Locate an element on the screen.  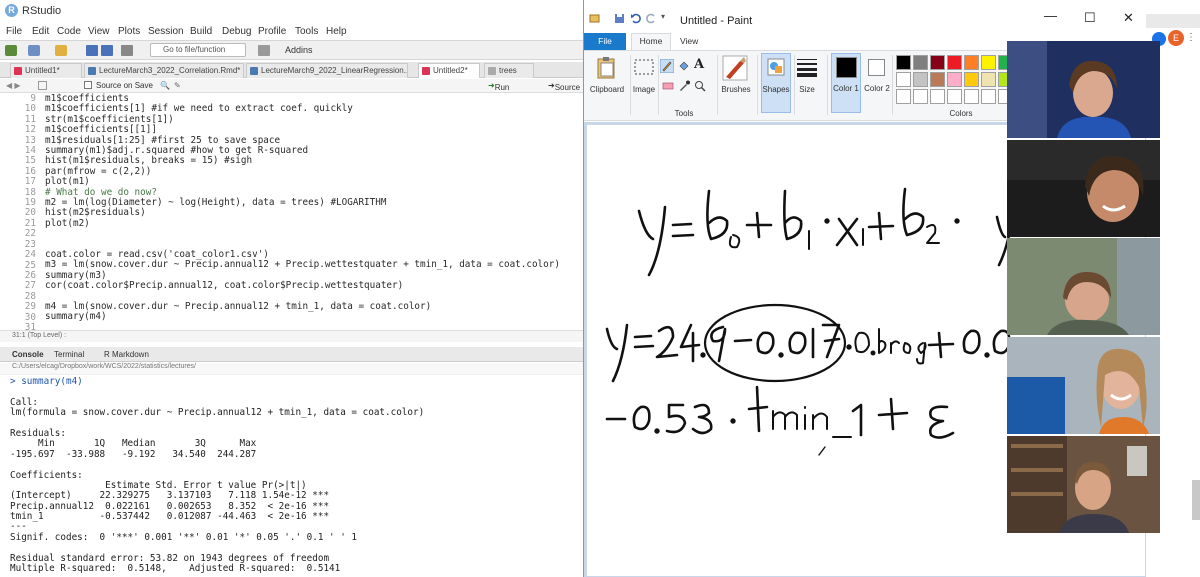
run-button: ➜ Run is located at coordinates (498, 86).